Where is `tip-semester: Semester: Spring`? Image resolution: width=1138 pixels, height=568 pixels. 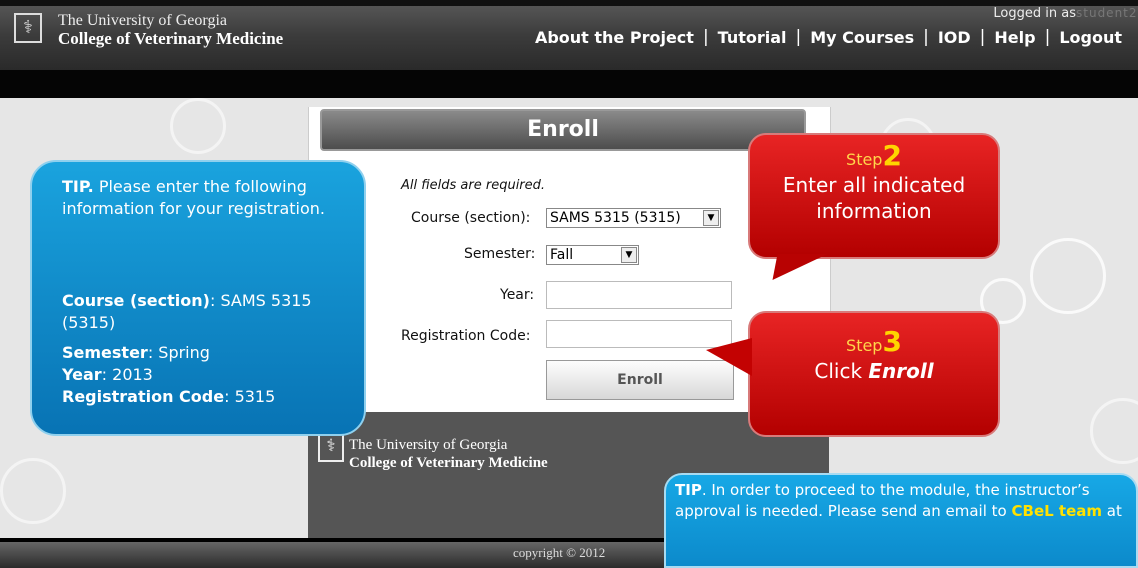
tip-semester: Semester: Spring is located at coordinates (136, 353).